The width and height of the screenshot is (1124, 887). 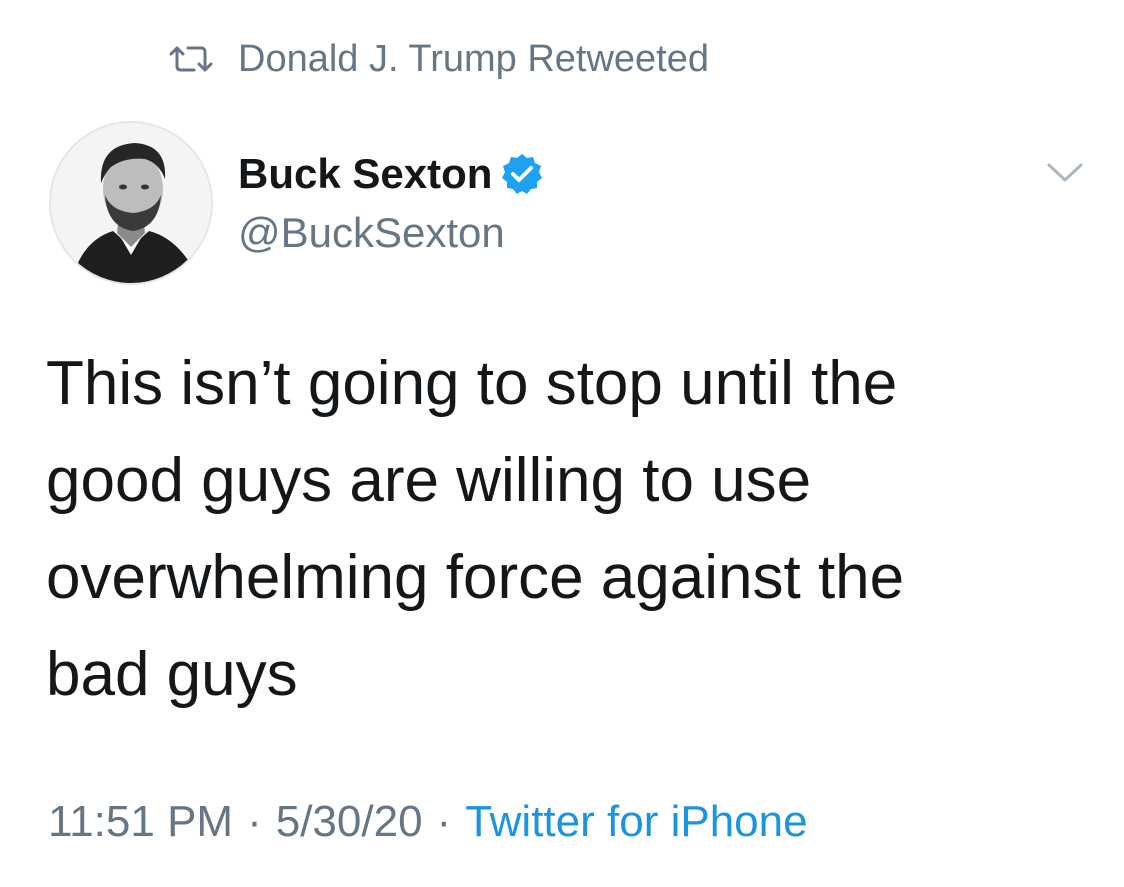 What do you see at coordinates (428, 822) in the screenshot?
I see `tweet-meta: 11:51 PM · 5/30/20 · Twitter for iPhone` at bounding box center [428, 822].